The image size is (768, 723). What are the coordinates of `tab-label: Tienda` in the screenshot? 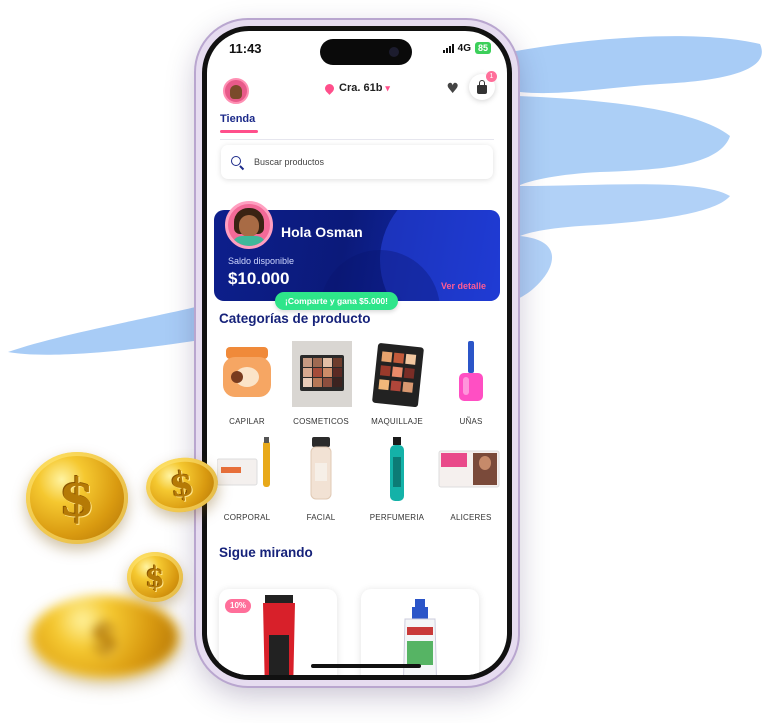 It's located at (238, 119).